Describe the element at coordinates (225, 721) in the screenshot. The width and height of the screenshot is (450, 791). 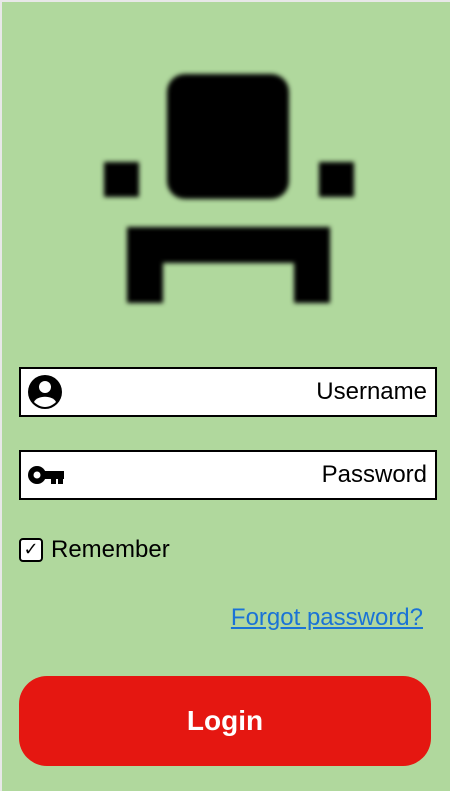
I see `login-button: Login` at that location.